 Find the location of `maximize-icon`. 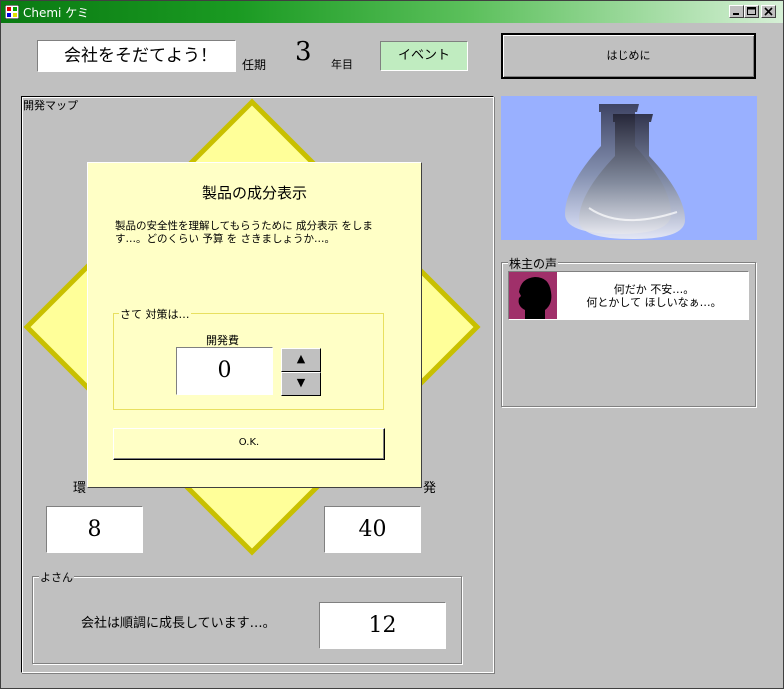

maximize-icon is located at coordinates (751, 11).